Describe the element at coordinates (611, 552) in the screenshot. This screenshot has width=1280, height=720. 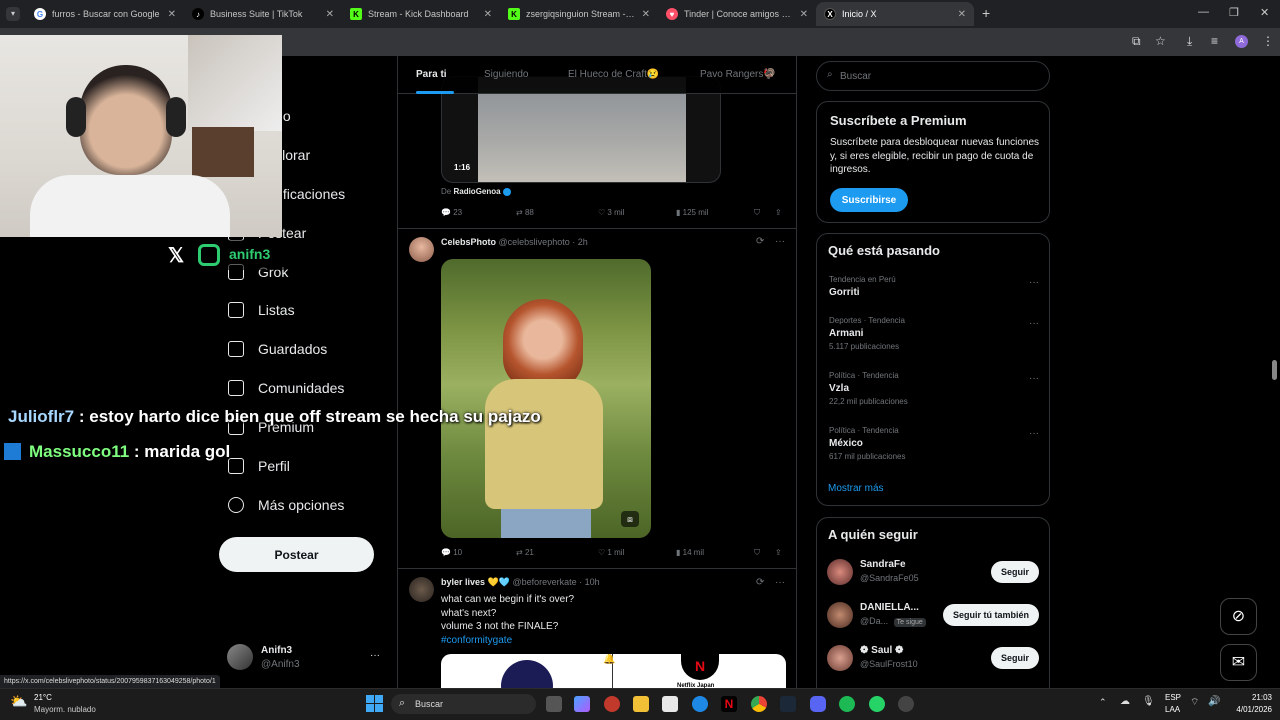
I see `like-button: ♡ 1 mil` at that location.